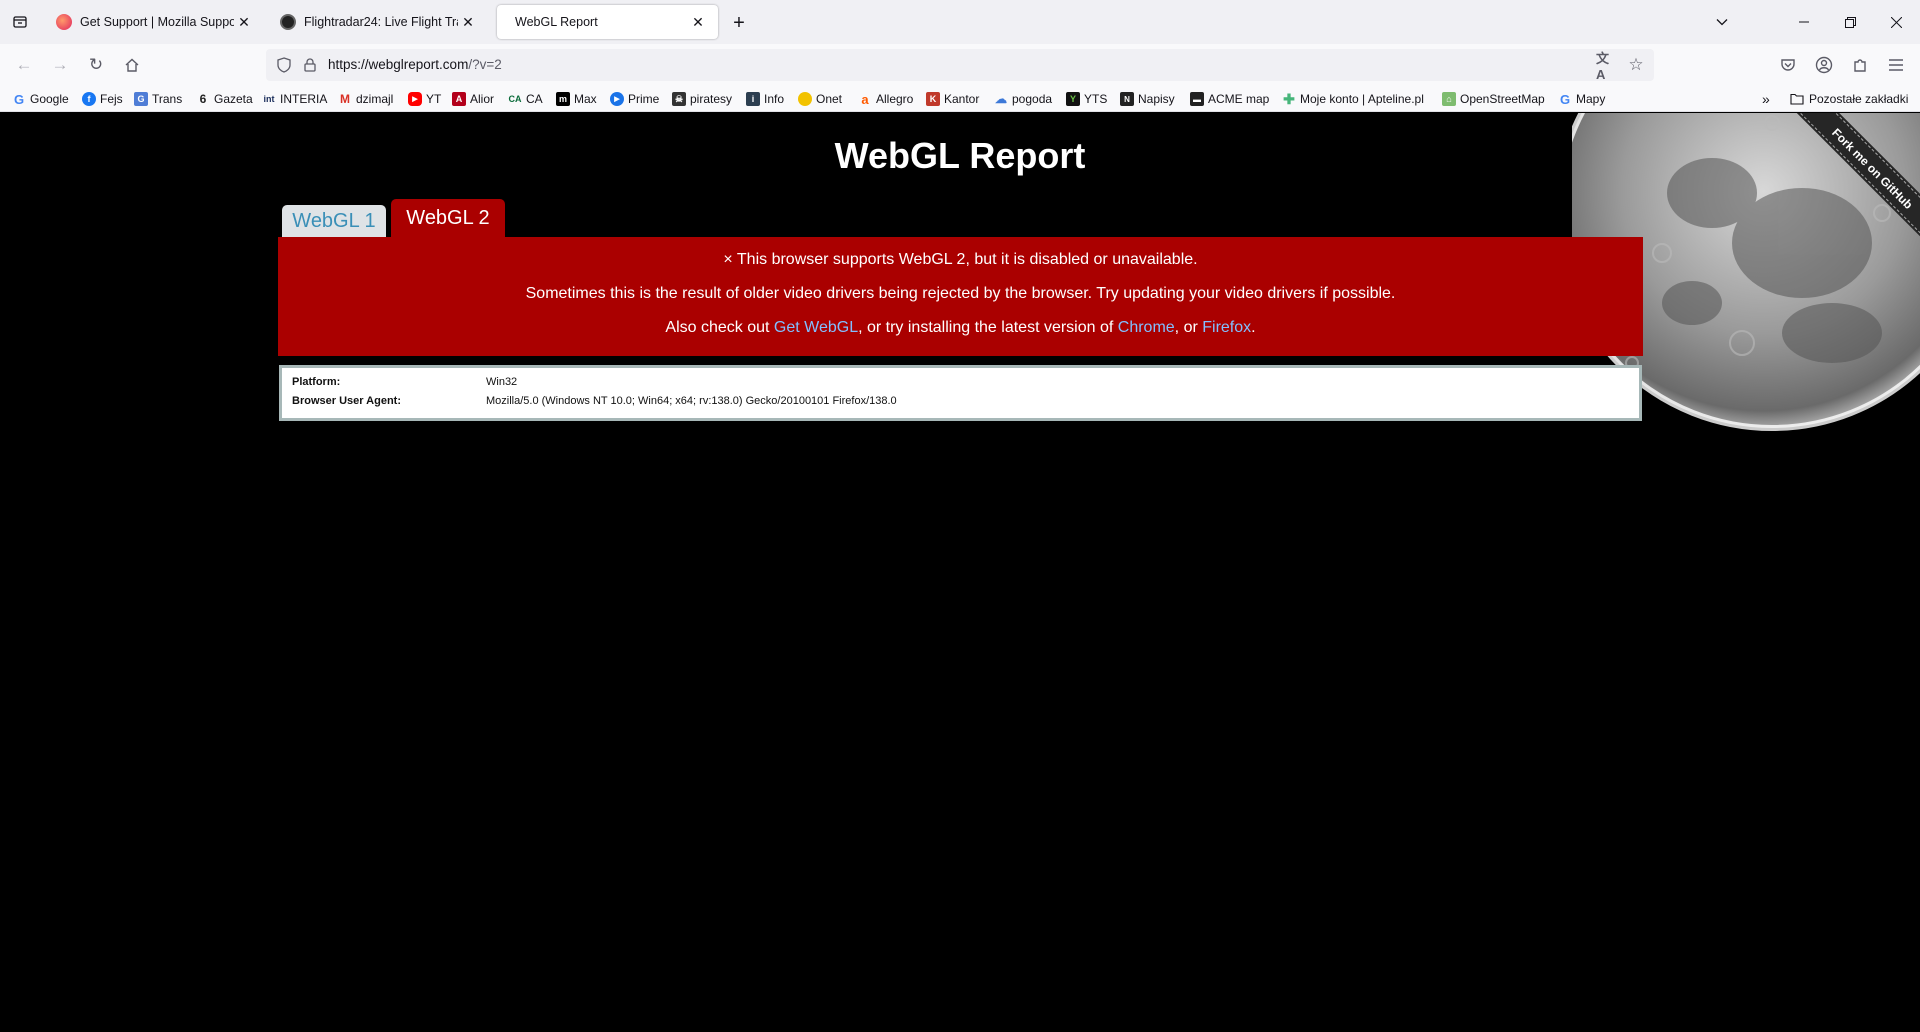 This screenshot has width=1920, height=1032. What do you see at coordinates (502, 382) in the screenshot?
I see `info-value: Win32` at bounding box center [502, 382].